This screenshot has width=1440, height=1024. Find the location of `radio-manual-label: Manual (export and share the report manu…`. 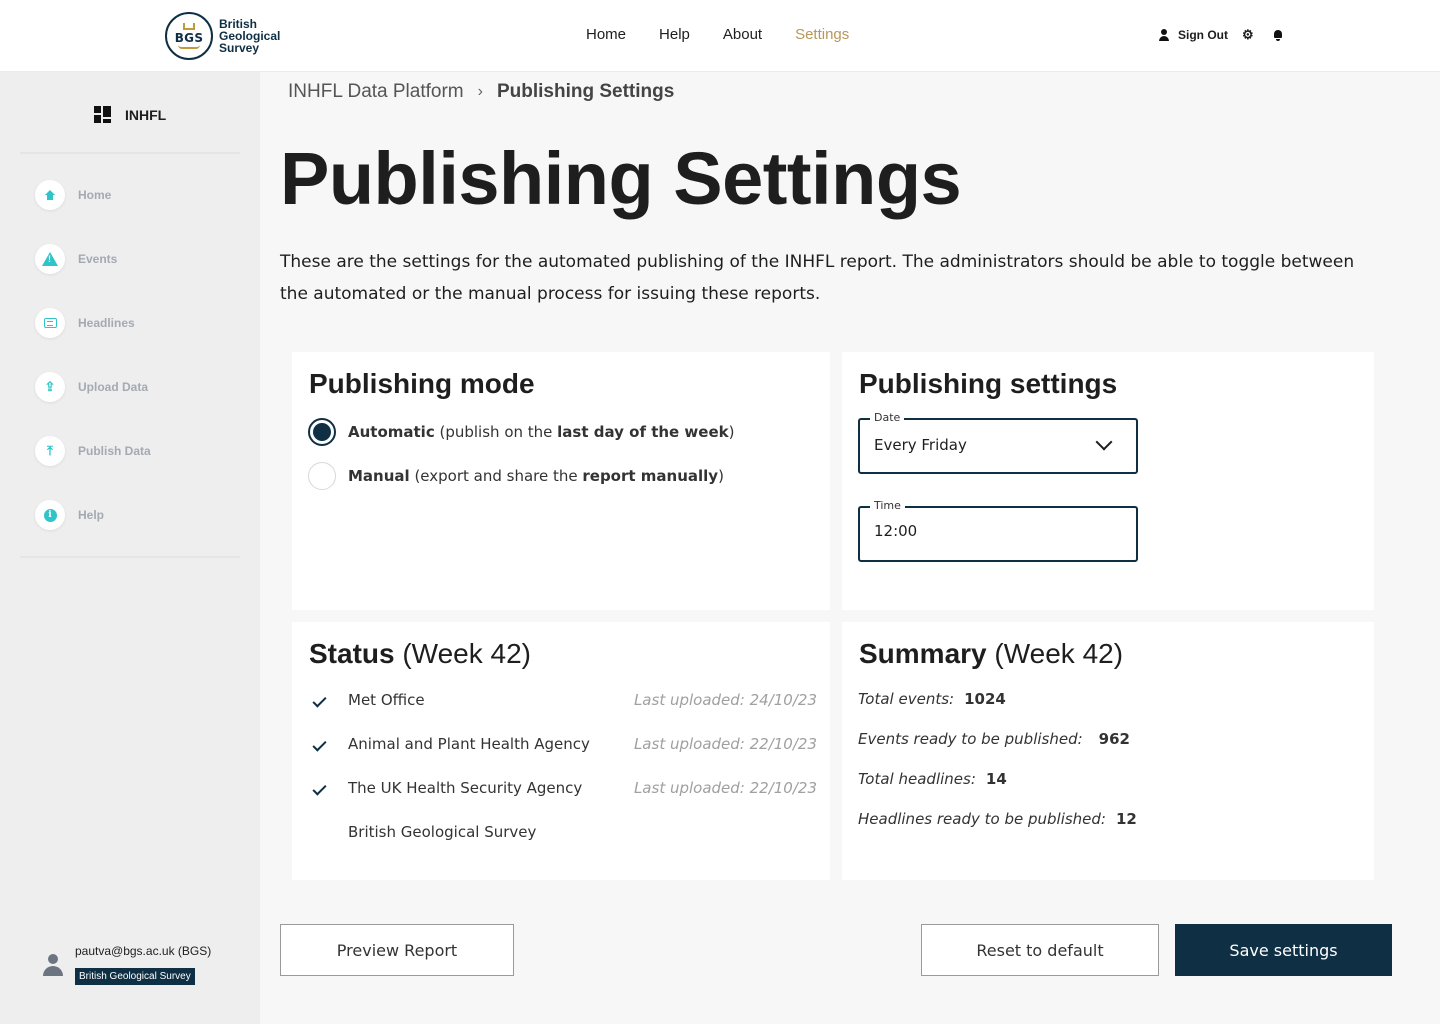

radio-manual-label: Manual (export and share the report manu… is located at coordinates (536, 476).